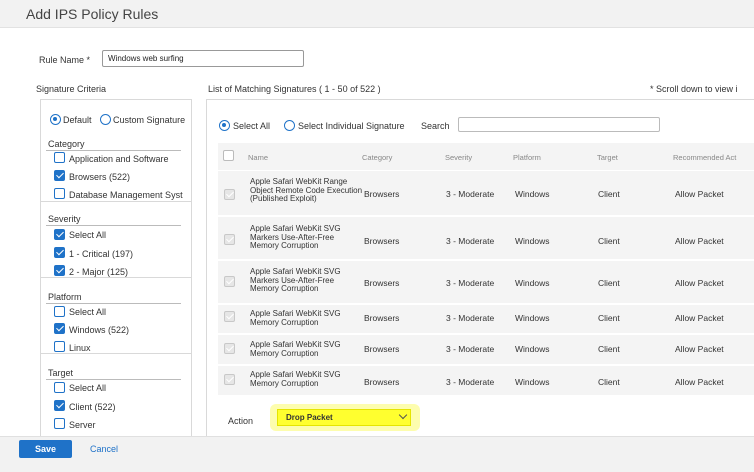 The height and width of the screenshot is (472, 754). Describe the element at coordinates (88, 388) in the screenshot. I see `target-item-label: Select All` at that location.